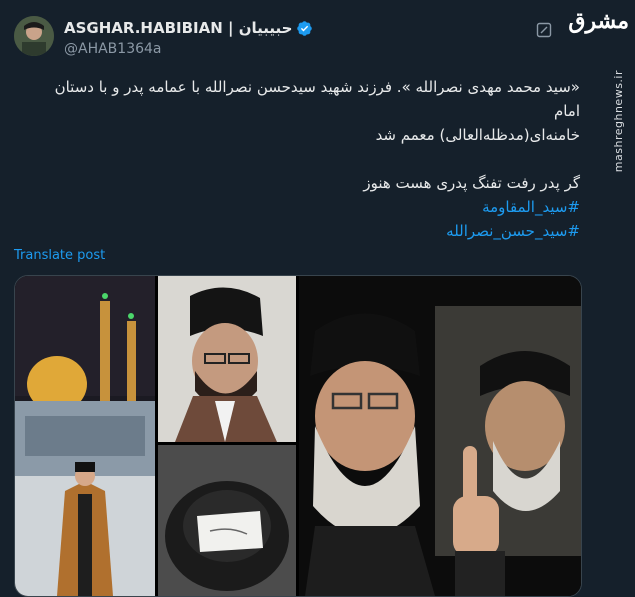 This screenshot has width=635, height=597. I want to click on grok-icon, so click(544, 30).